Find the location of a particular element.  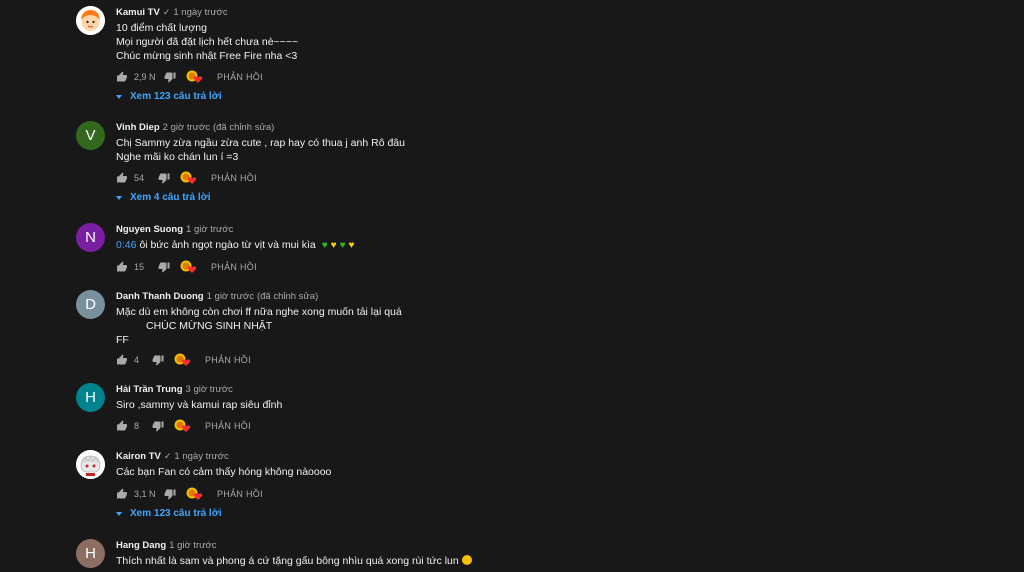

kairon-avatar-icon is located at coordinates (90, 464).